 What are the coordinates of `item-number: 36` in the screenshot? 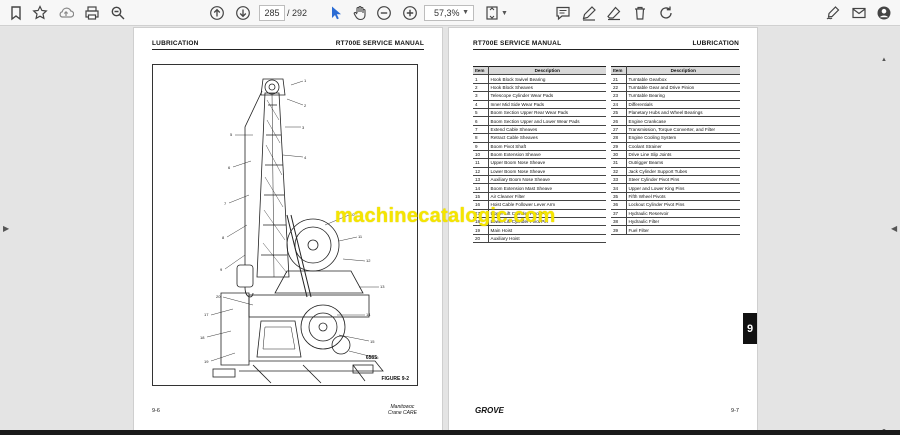 It's located at (619, 205).